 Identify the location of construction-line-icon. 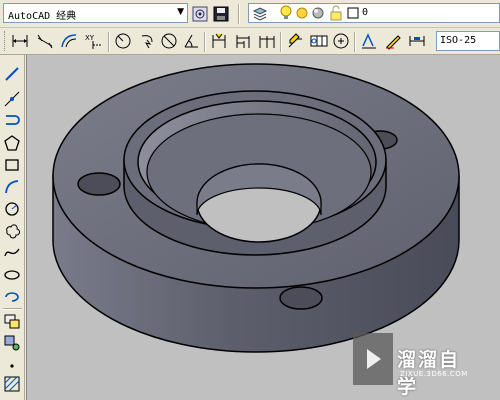
(12, 99).